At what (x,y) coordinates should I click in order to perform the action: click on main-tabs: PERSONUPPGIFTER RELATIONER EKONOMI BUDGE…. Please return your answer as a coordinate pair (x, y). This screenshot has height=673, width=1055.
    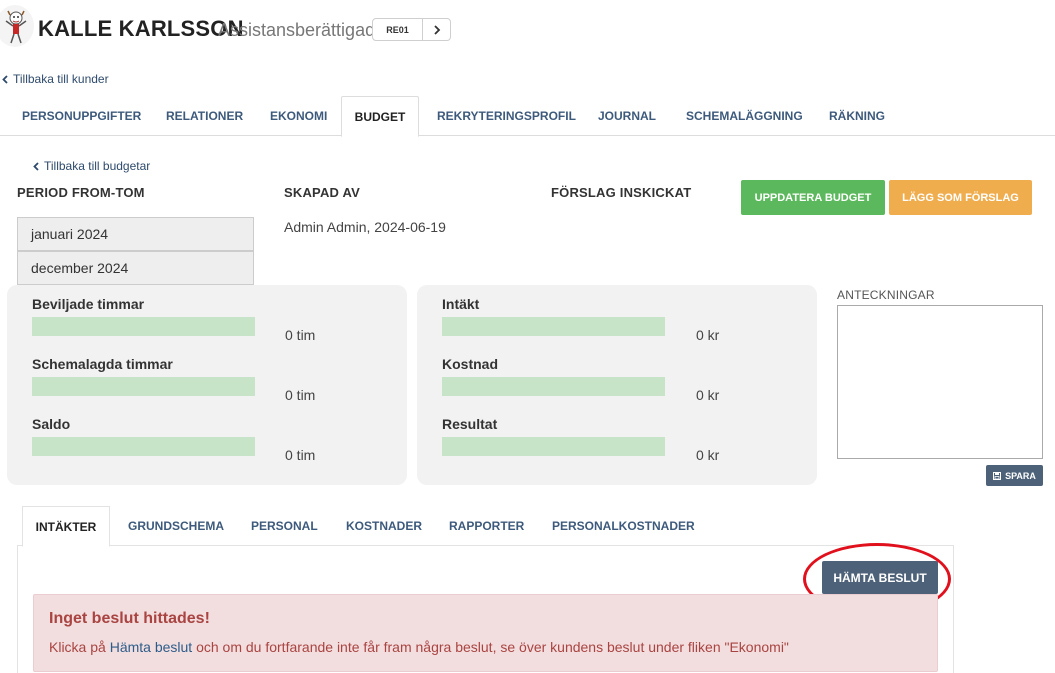
    Looking at the image, I should click on (527, 116).